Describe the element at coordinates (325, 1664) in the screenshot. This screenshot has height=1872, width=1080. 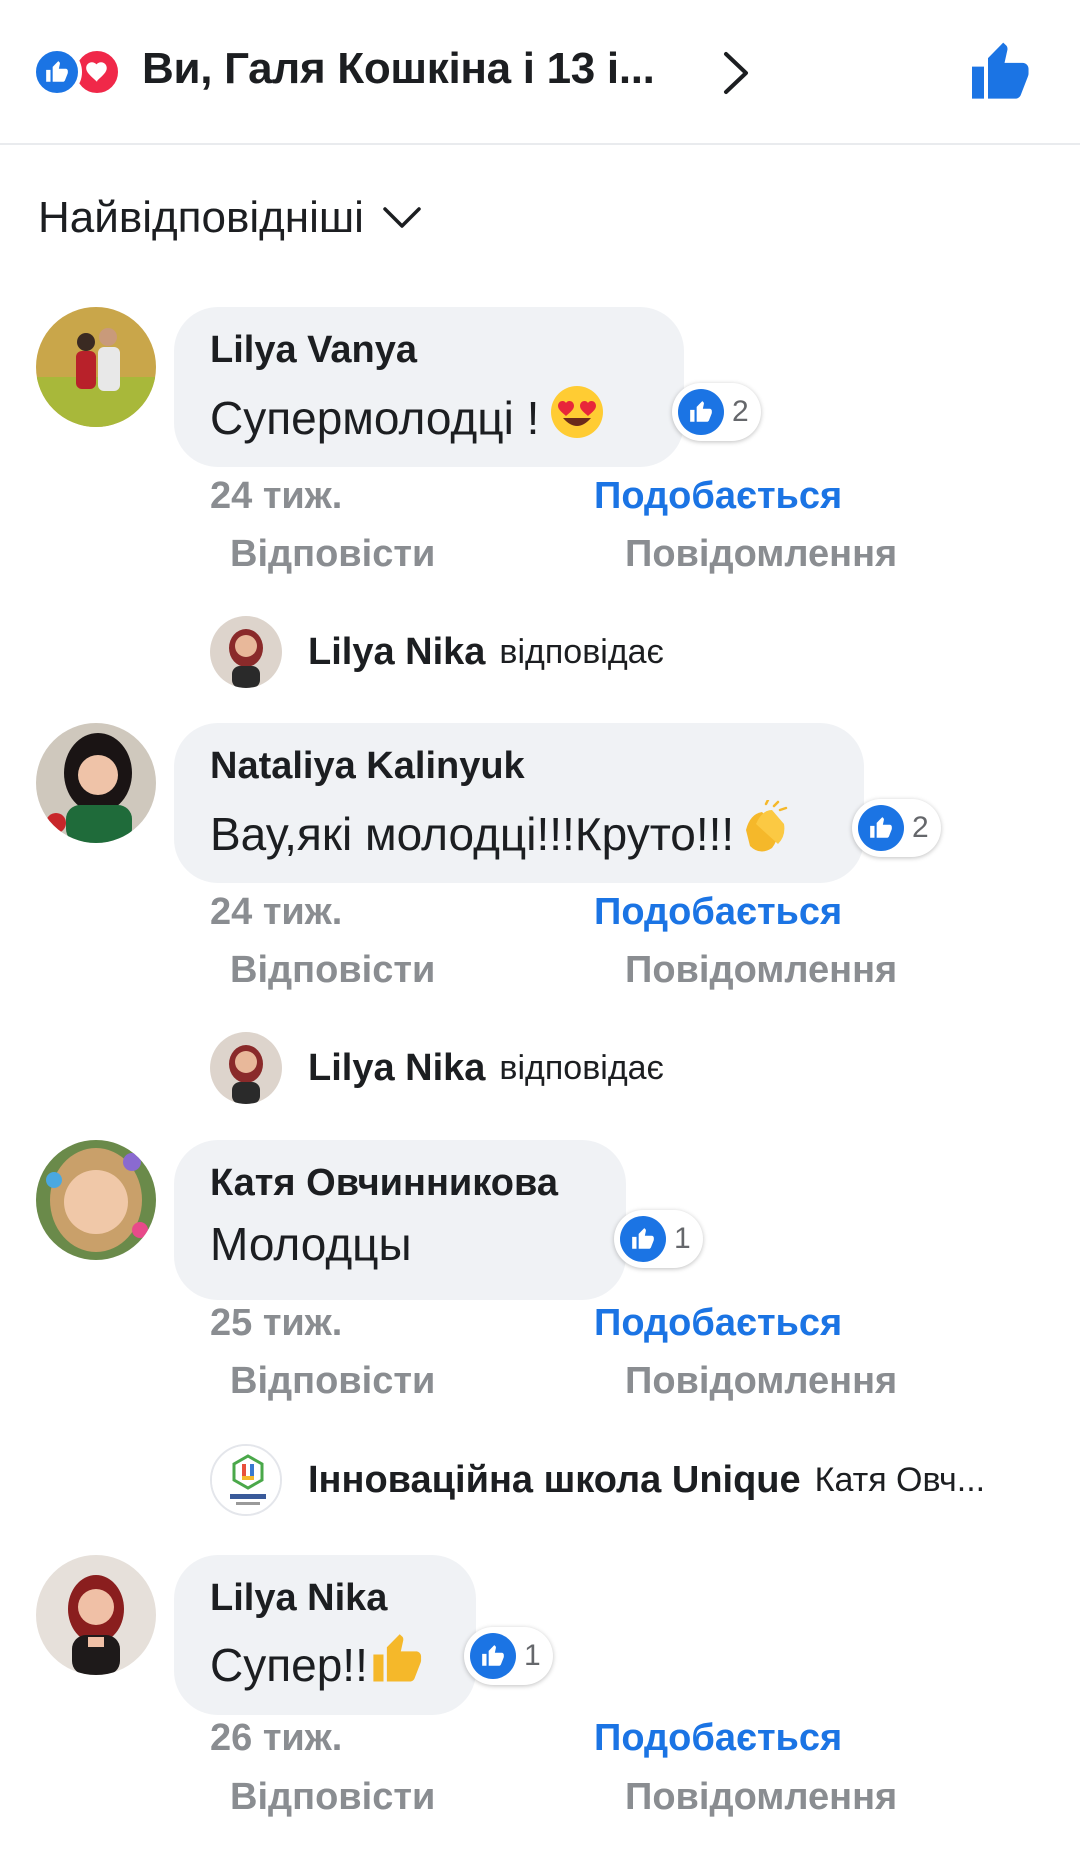
I see `comment-text: Супер!!` at that location.